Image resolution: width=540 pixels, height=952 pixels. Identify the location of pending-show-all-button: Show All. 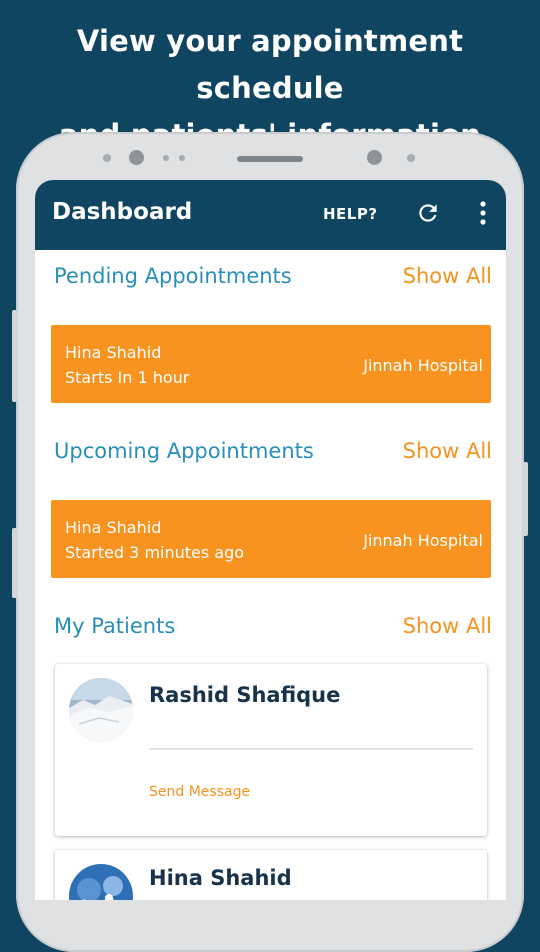
(447, 276).